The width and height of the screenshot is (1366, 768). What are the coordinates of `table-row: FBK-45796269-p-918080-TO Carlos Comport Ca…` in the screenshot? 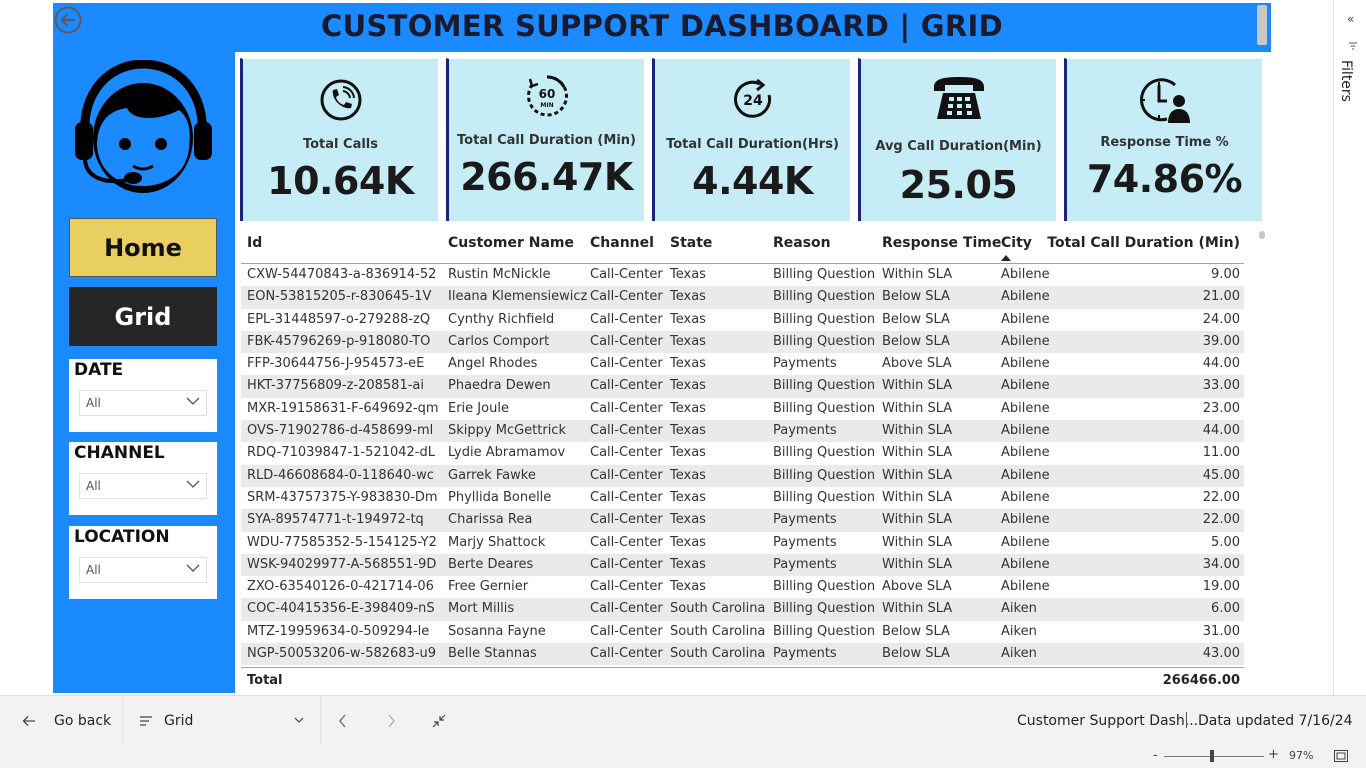 It's located at (742, 342).